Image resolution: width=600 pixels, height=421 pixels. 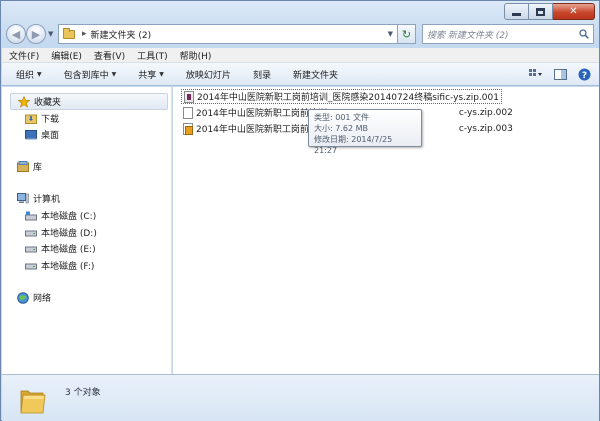 I want to click on slideshow-label: 放映幻灯片, so click(x=208, y=75).